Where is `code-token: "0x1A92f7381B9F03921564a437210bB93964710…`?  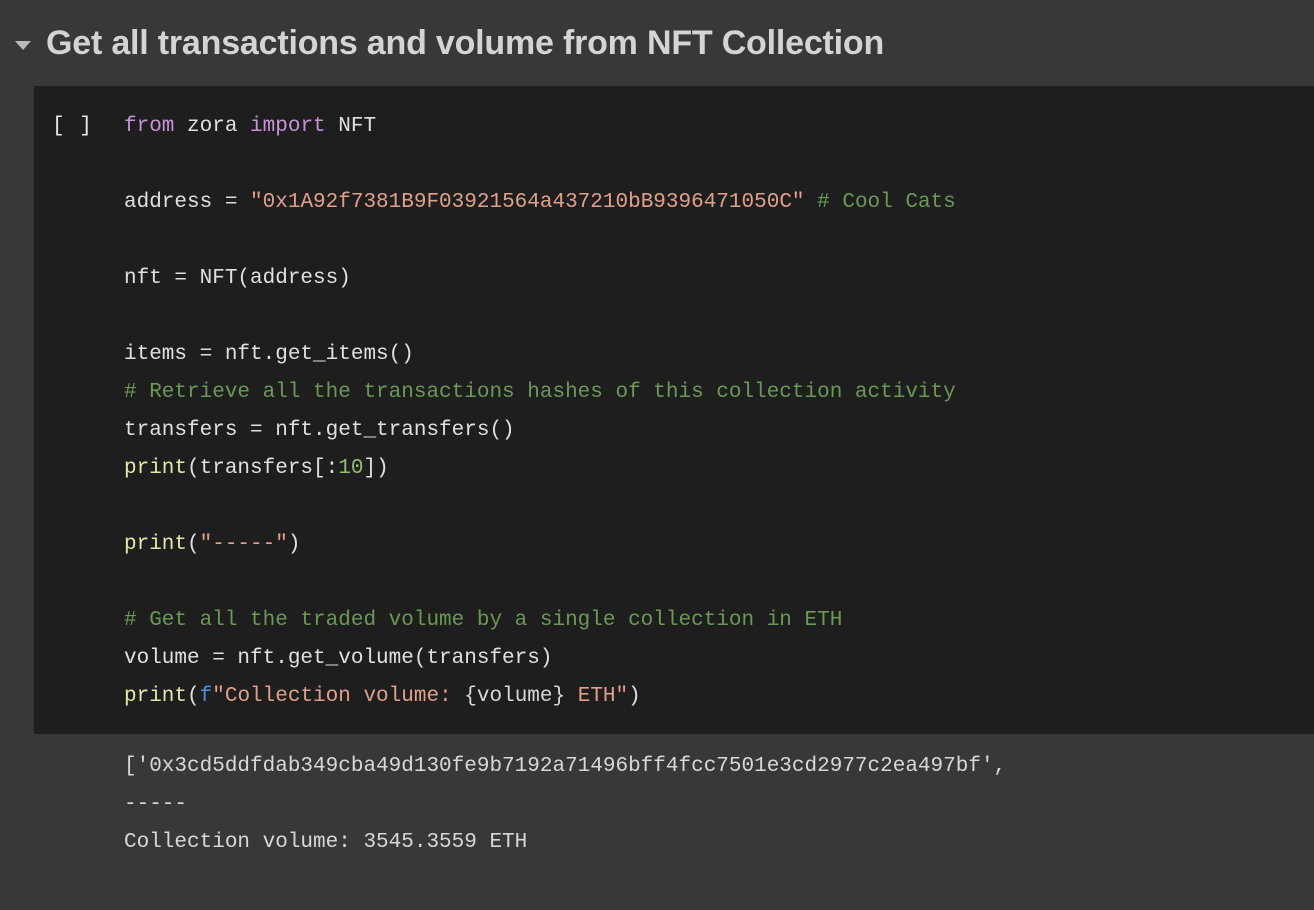 code-token: "0x1A92f7381B9F03921564a437210bB93964710… is located at coordinates (527, 202).